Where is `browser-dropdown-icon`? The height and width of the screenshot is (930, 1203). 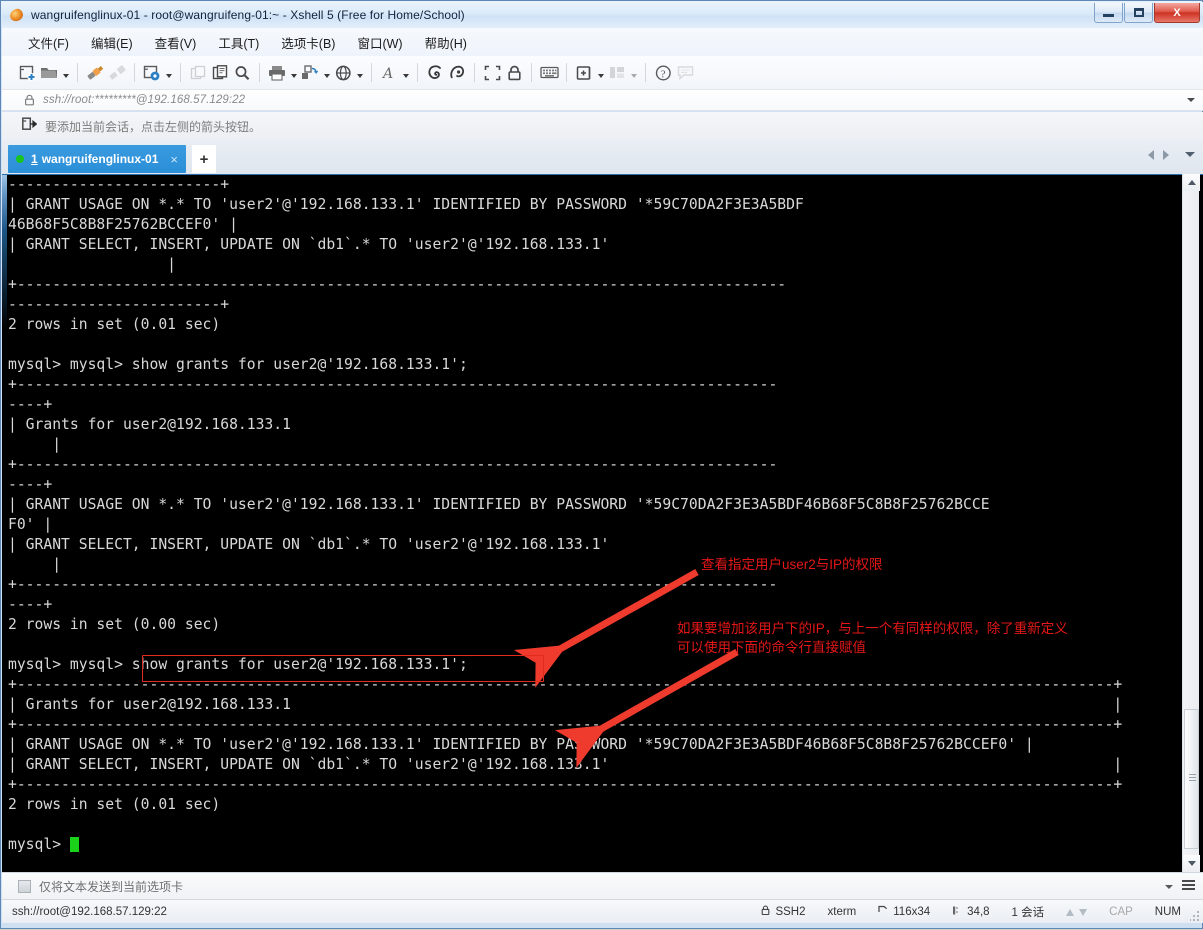
browser-dropdown-icon is located at coordinates (359, 73).